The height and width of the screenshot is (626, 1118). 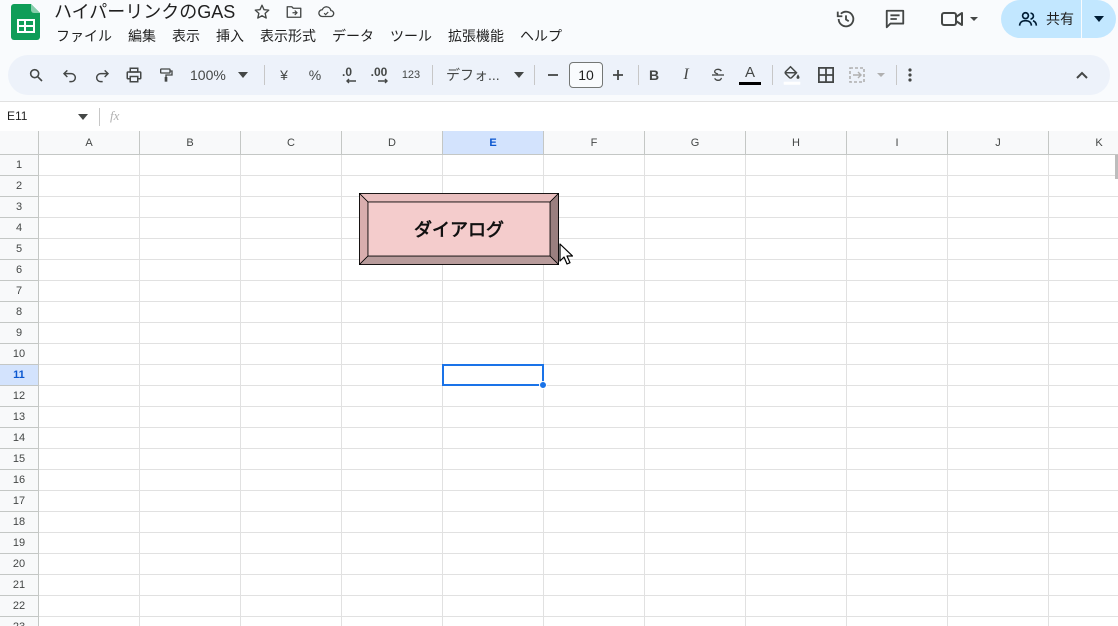 What do you see at coordinates (19, 291) in the screenshot?
I see `row-header-7: 7` at bounding box center [19, 291].